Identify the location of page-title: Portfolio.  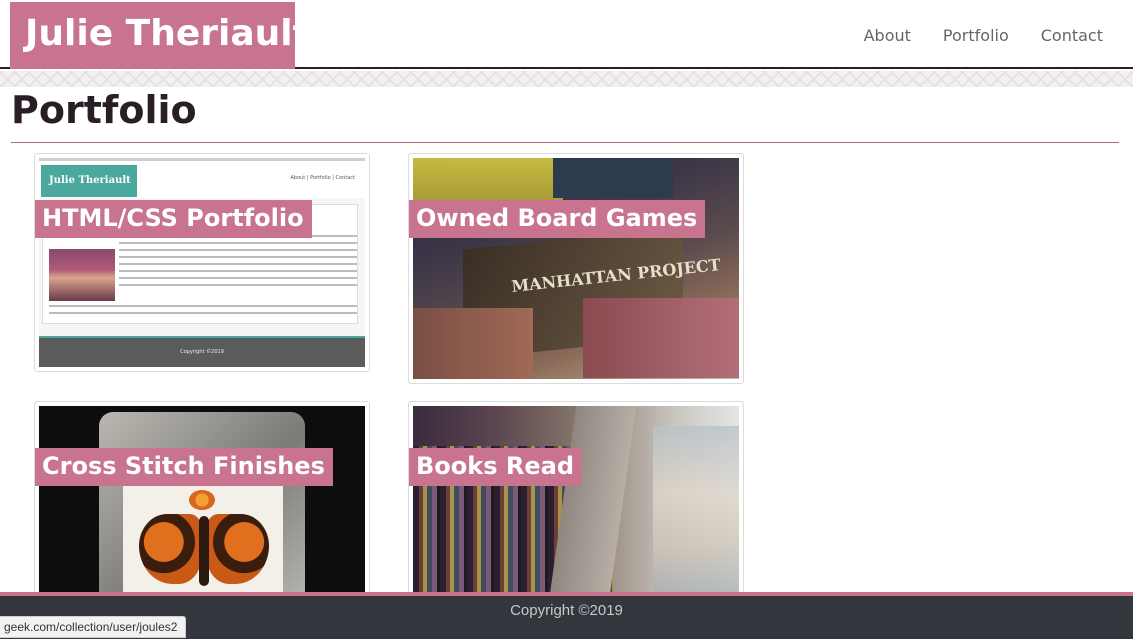
(104, 110).